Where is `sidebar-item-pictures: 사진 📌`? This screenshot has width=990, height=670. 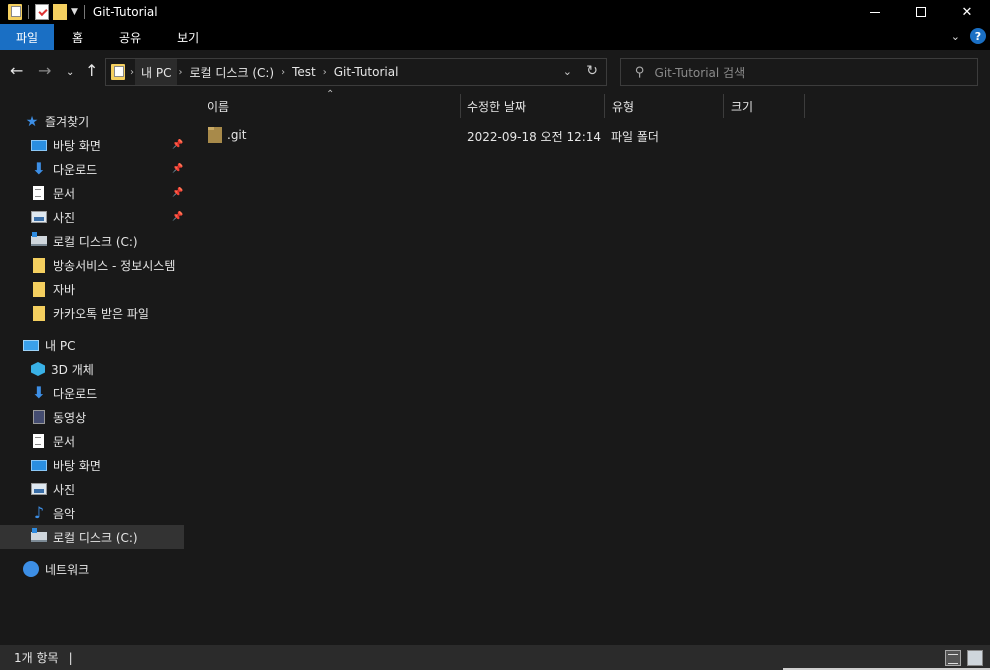 sidebar-item-pictures: 사진 📌 is located at coordinates (92, 217).